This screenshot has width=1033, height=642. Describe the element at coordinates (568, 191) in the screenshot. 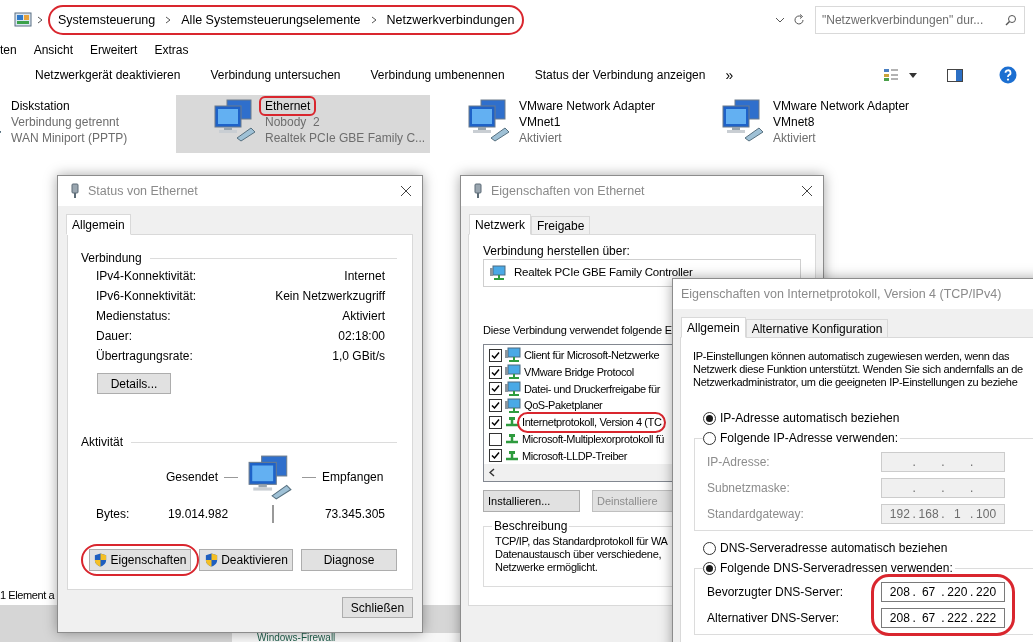

I see `window-title: Eigenschaften von Ethernet` at that location.